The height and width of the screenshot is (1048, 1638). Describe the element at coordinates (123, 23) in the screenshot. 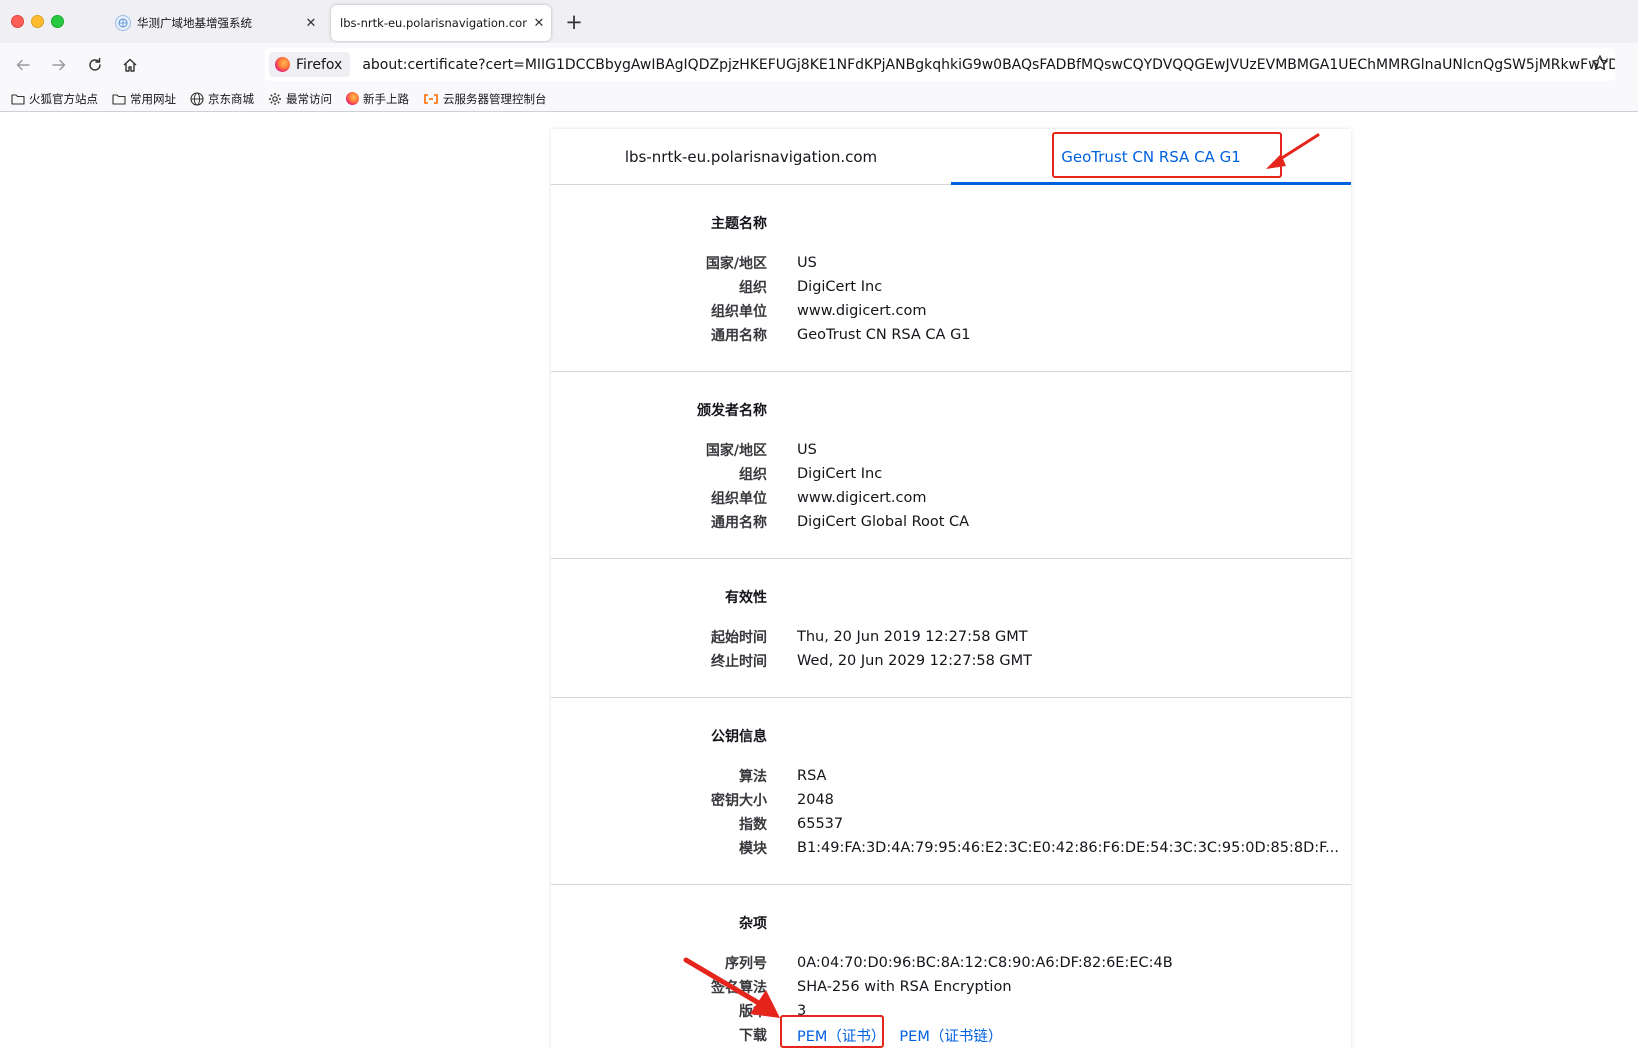

I see `globe-favicon-icon` at that location.